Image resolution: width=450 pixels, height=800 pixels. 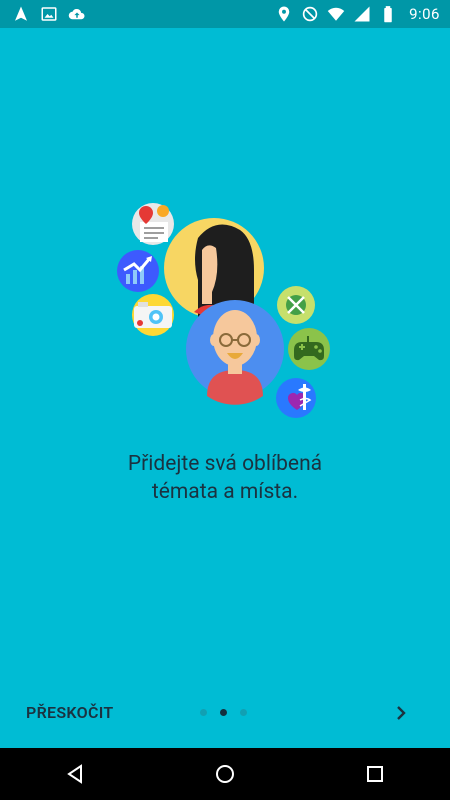 I want to click on onboarding-caption: Přidejte svá oblíbená témata a místa., so click(x=225, y=478).